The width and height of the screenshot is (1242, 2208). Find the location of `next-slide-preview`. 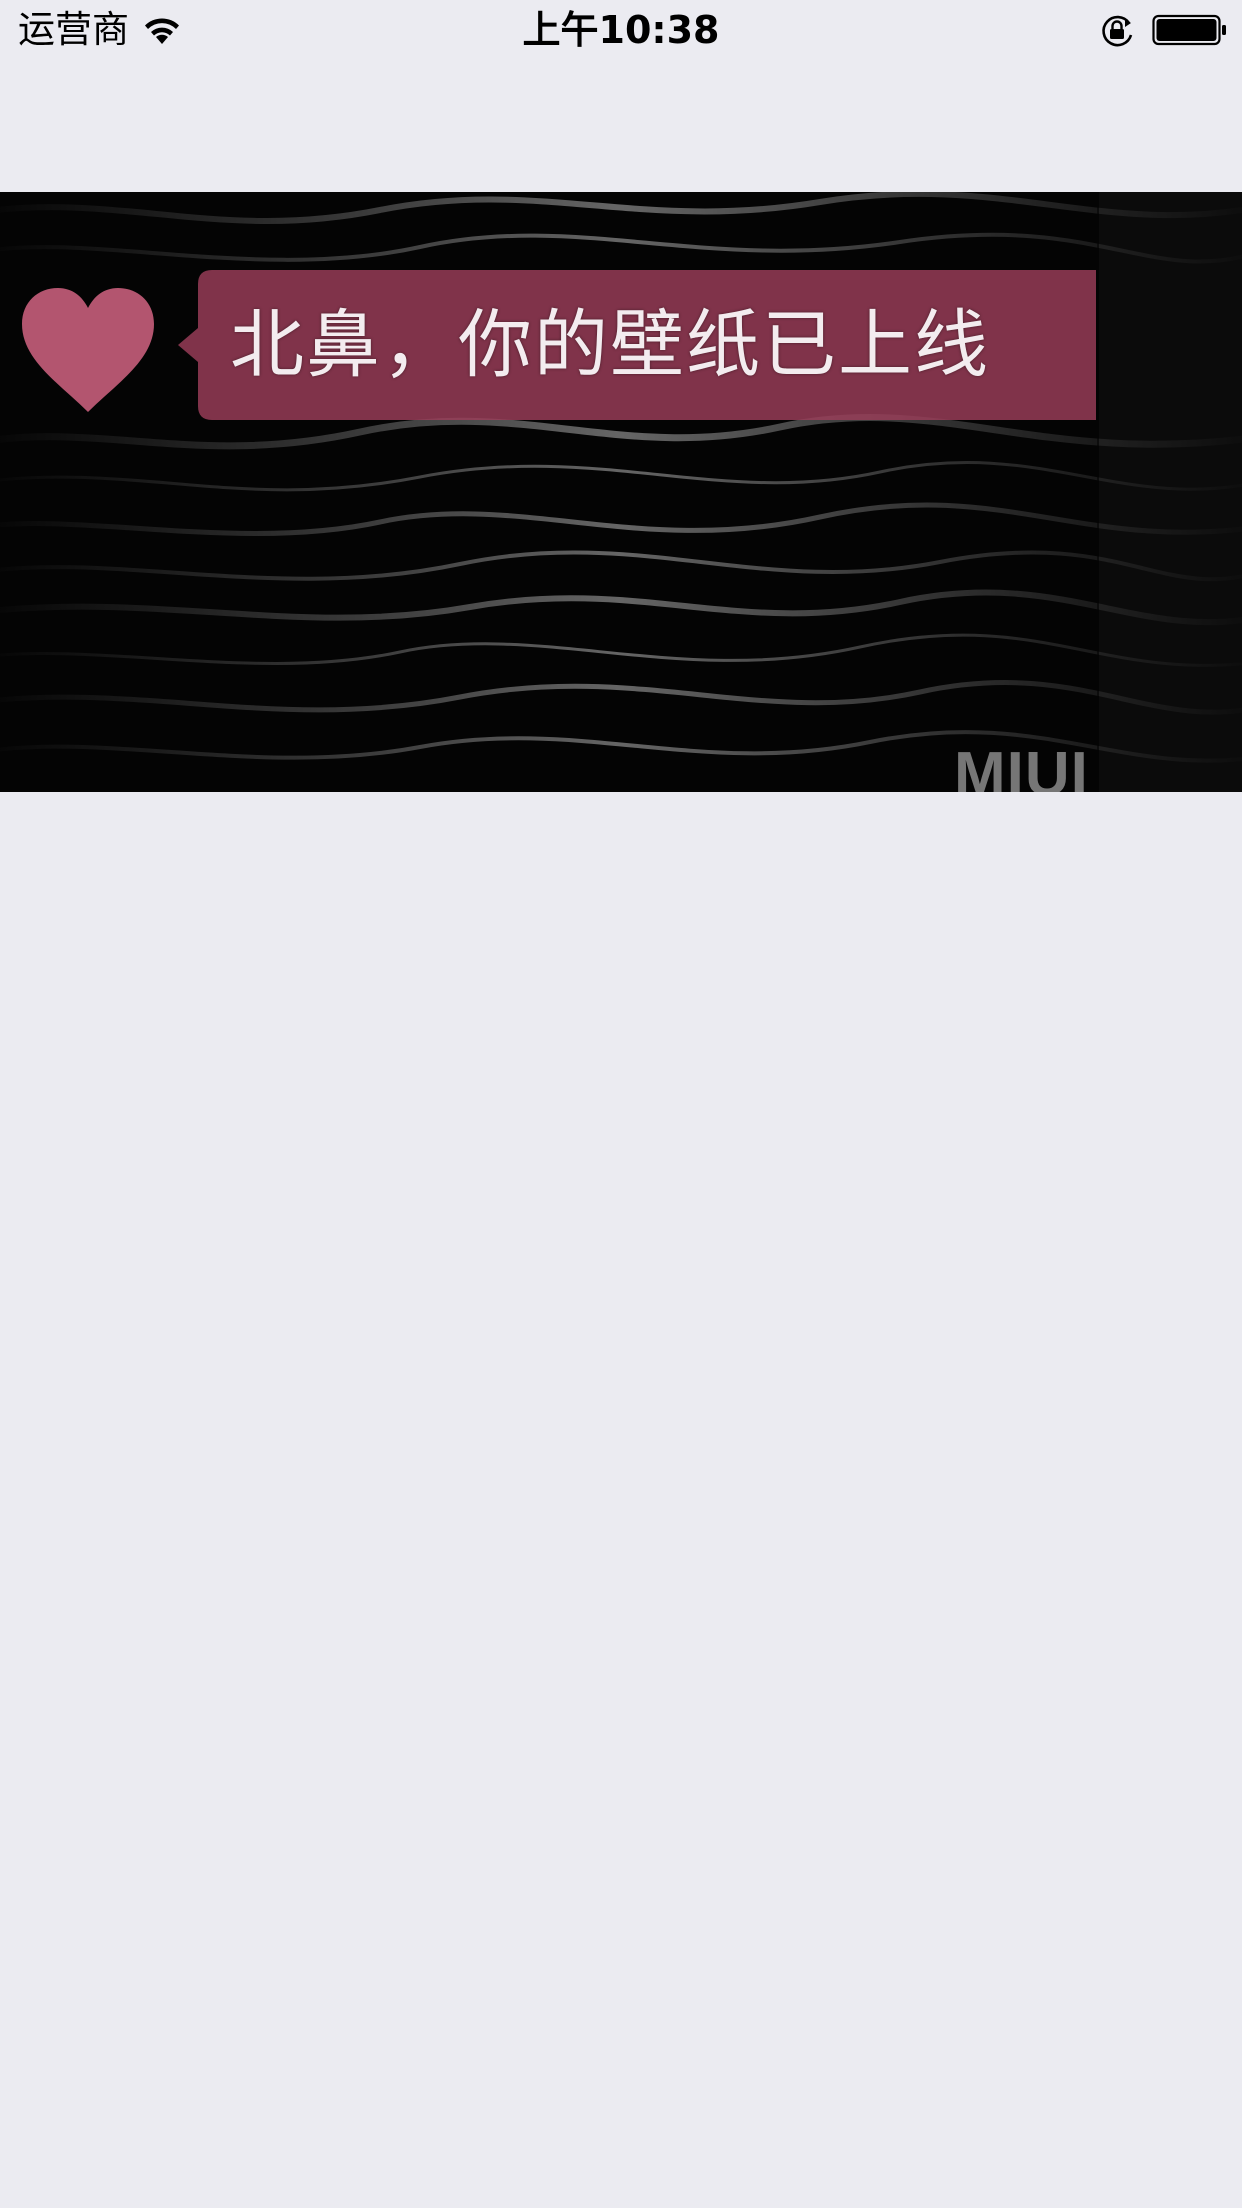

next-slide-preview is located at coordinates (1169, 492).